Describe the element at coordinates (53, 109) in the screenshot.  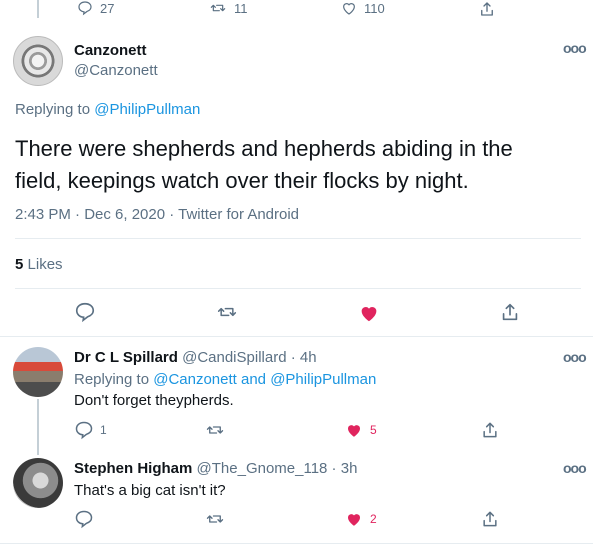
I see `replying-label: Replying to` at that location.